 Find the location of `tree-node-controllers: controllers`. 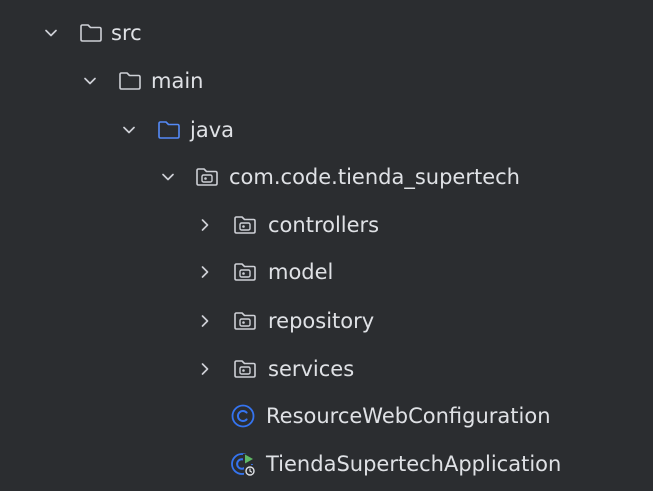

tree-node-controllers: controllers is located at coordinates (326, 225).